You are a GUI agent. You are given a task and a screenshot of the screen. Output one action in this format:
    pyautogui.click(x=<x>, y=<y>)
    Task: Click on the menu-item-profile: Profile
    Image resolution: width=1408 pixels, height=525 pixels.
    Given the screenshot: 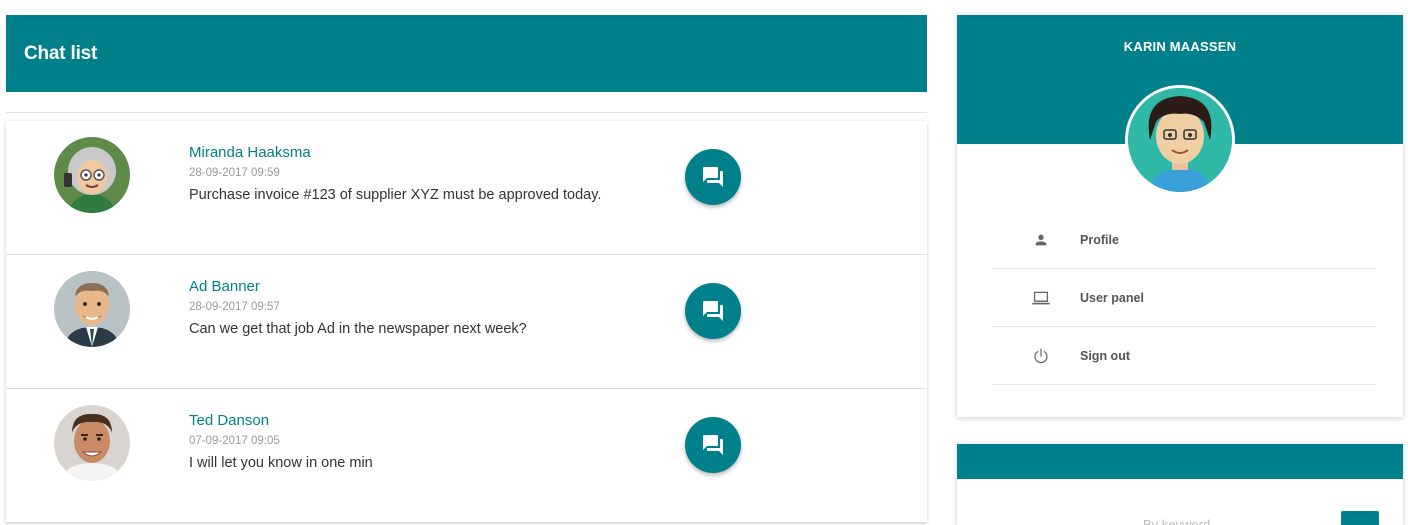 What is the action you would take?
    pyautogui.click(x=1184, y=240)
    